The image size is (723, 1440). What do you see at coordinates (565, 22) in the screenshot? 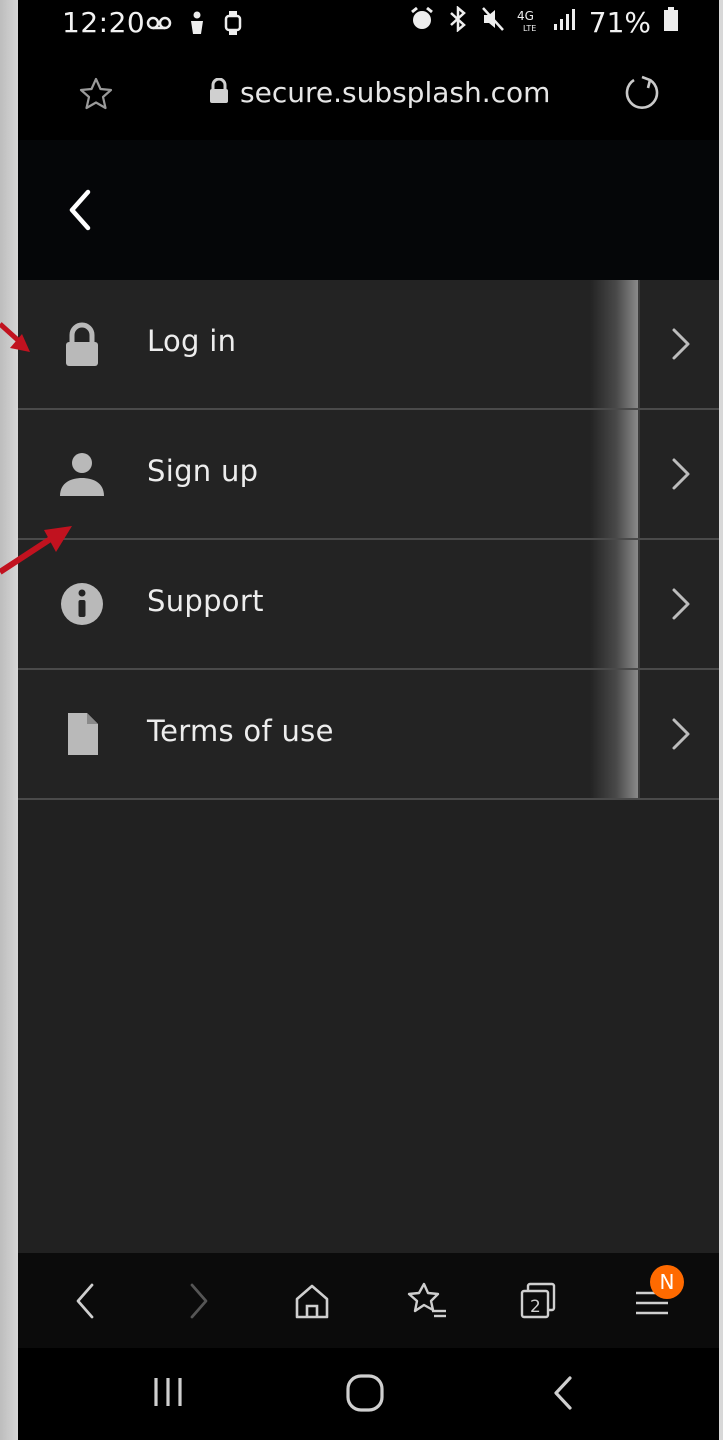
I see `signal-icon` at bounding box center [565, 22].